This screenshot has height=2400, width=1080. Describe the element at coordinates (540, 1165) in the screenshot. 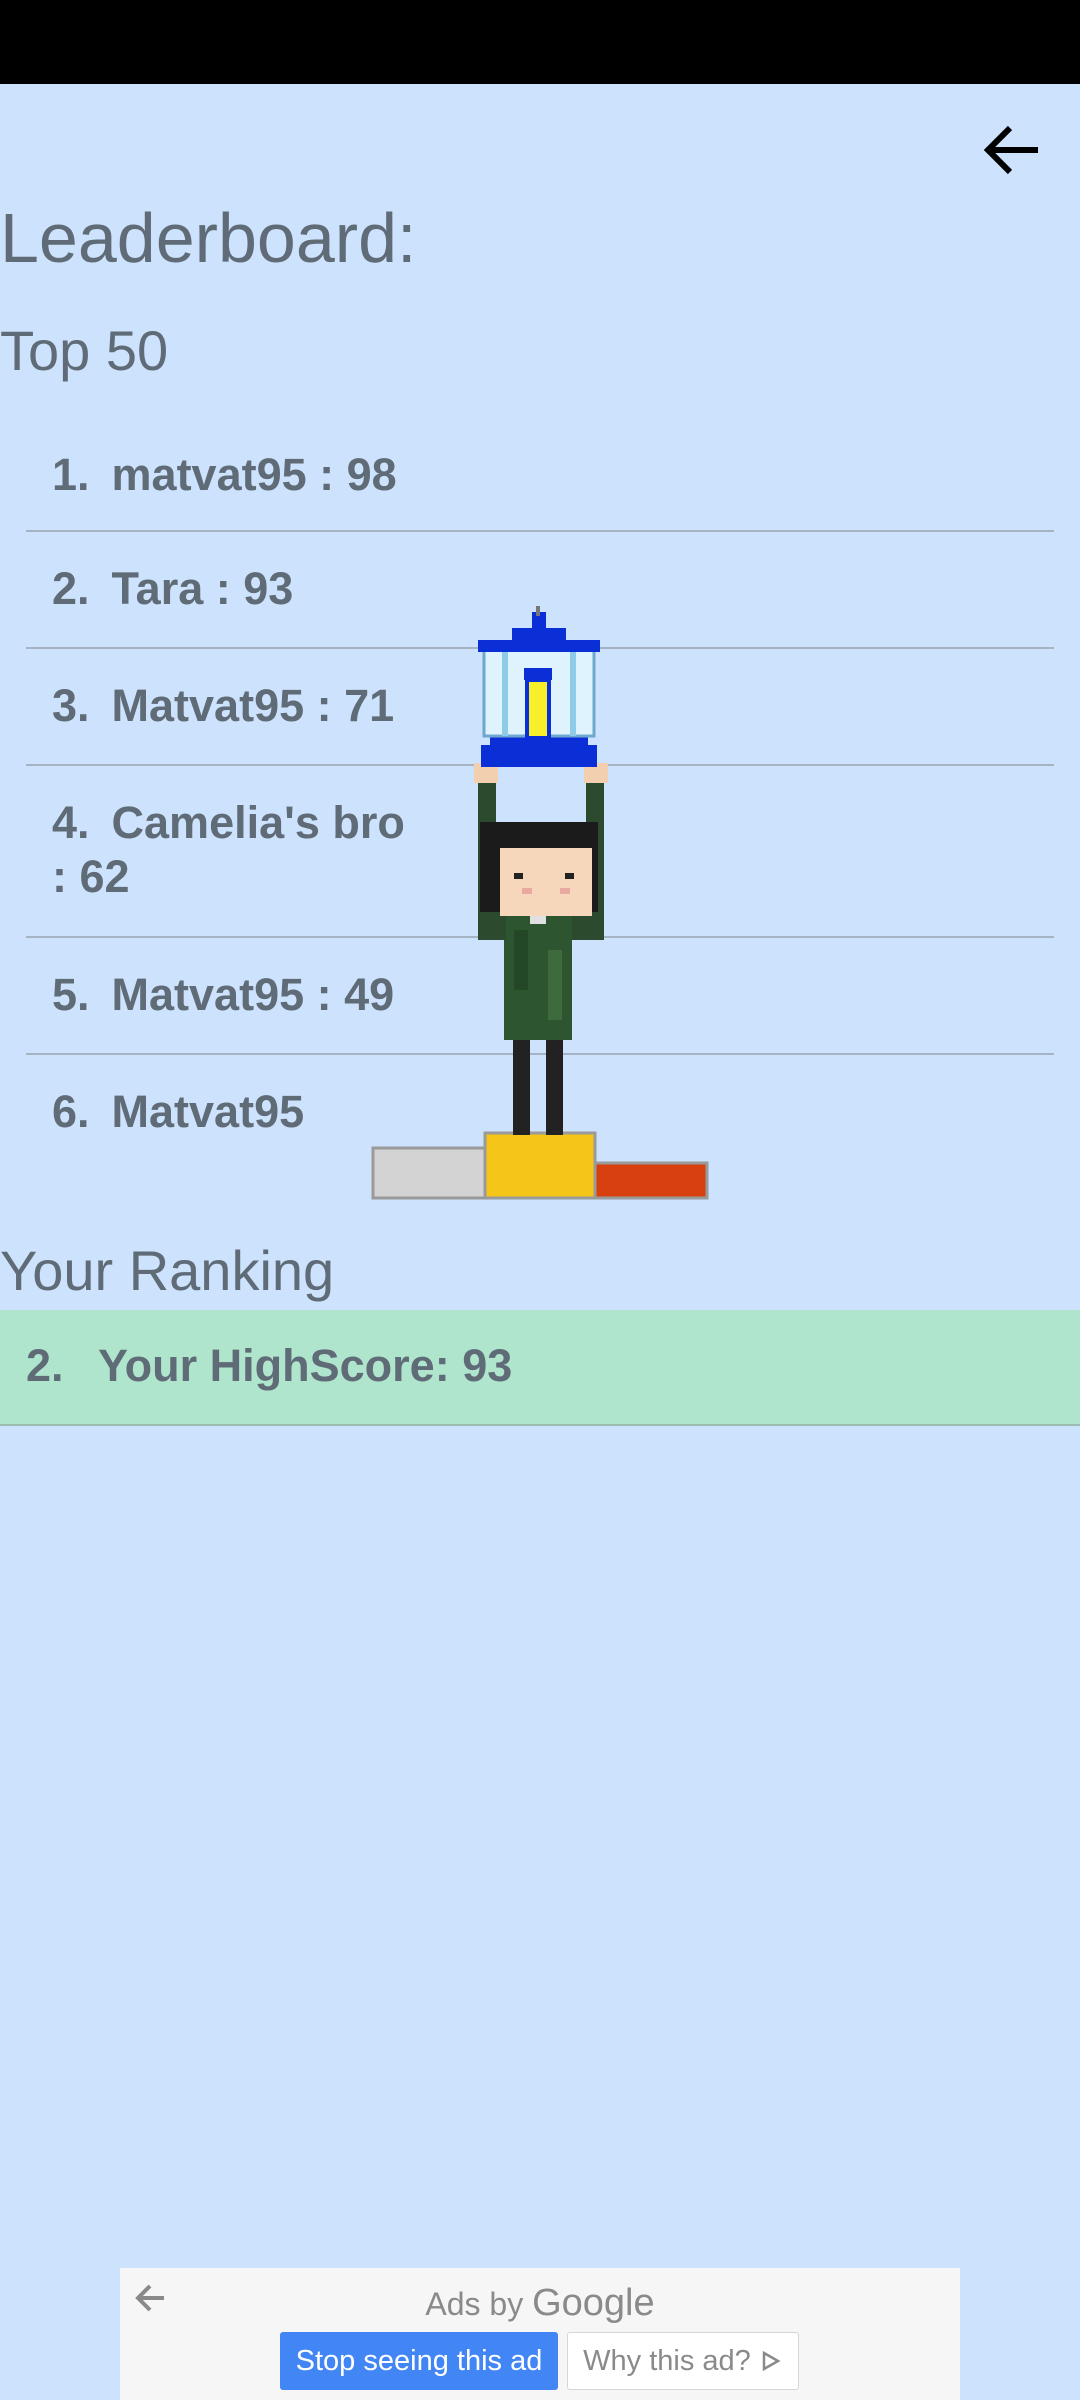

I see `podium-first` at that location.